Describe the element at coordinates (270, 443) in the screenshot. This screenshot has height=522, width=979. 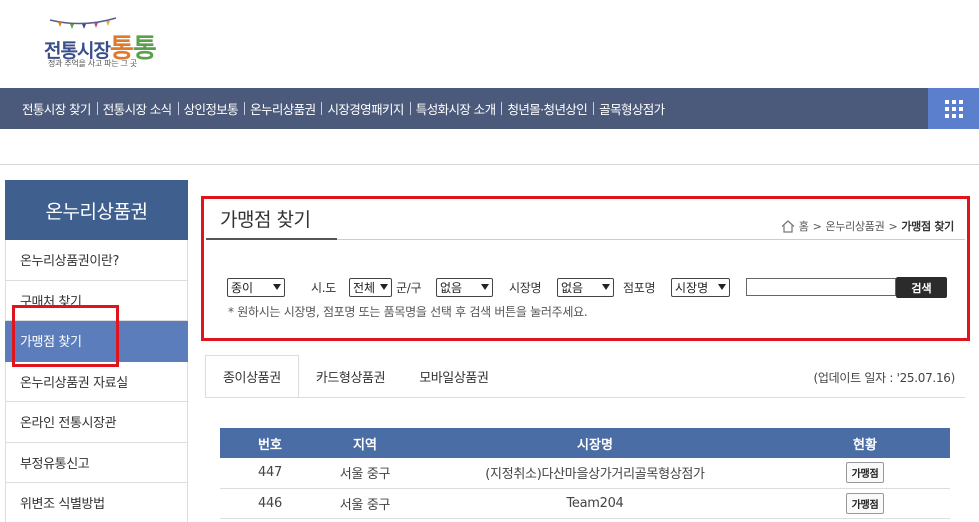
I see `column-header-no: 번호` at that location.